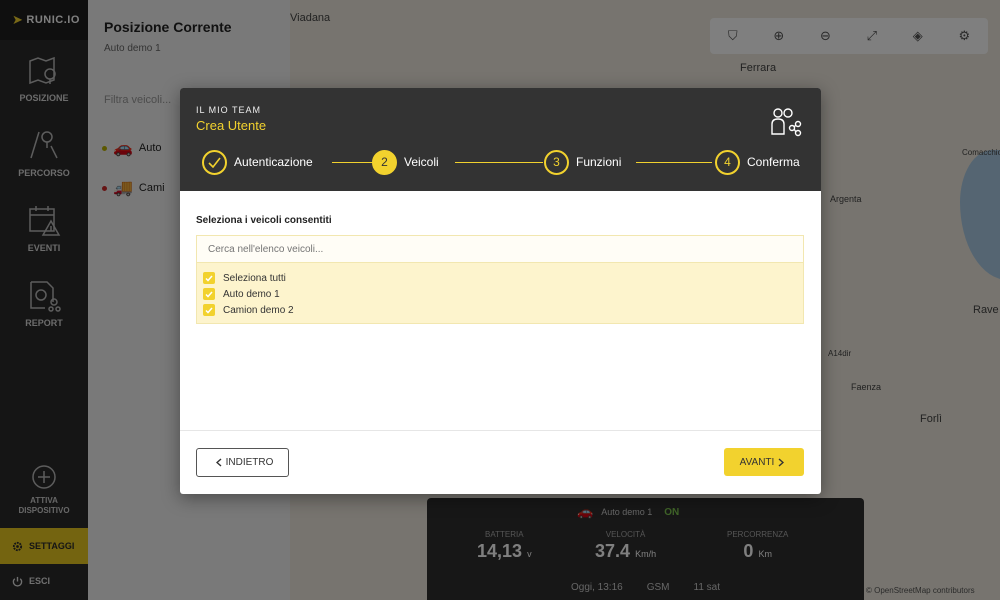 The image size is (1000, 600). What do you see at coordinates (500, 278) in the screenshot?
I see `checkbox-select-all: Seleziona tutti` at bounding box center [500, 278].